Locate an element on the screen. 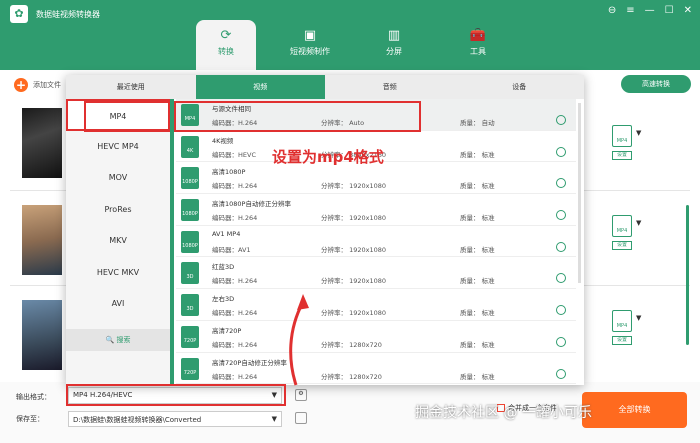 This screenshot has width=700, height=443. save-path-select: D:\数据蛙\数据蛙视频转换器\Converted ▼ is located at coordinates (175, 419).